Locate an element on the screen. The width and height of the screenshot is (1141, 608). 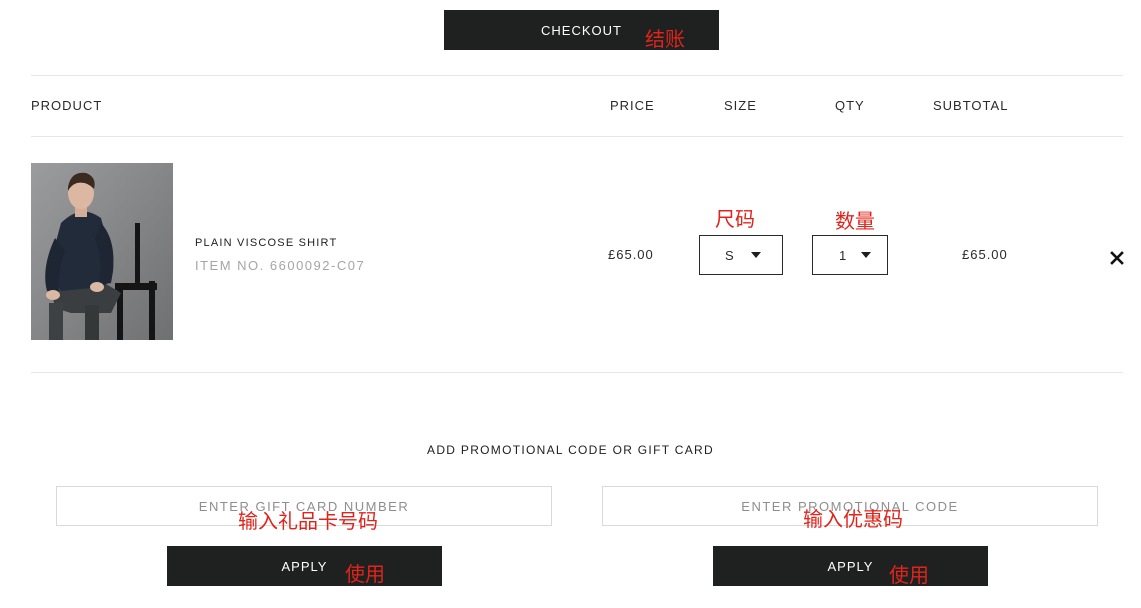
remove-item-button is located at coordinates (1117, 258).